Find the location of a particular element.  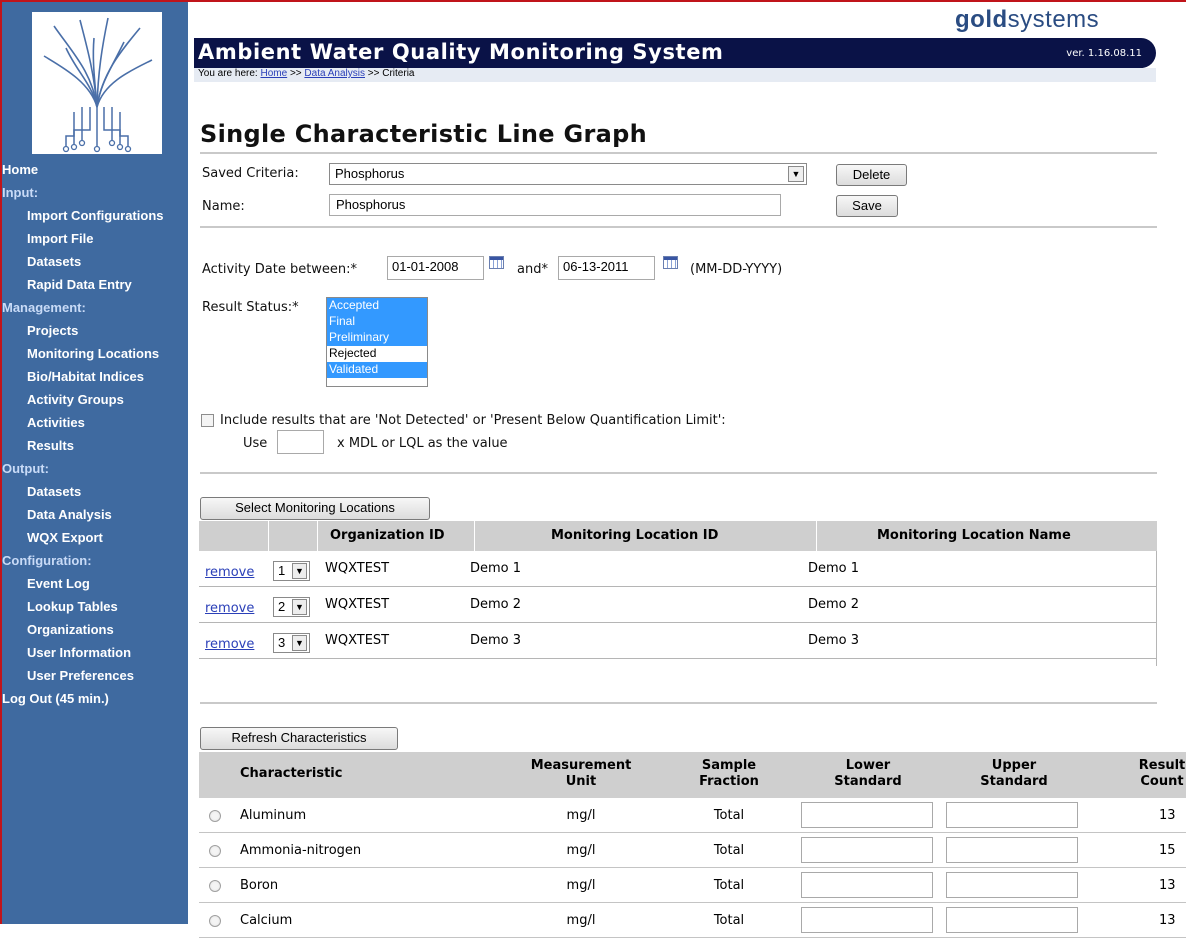

and-label: and* is located at coordinates (532, 269).